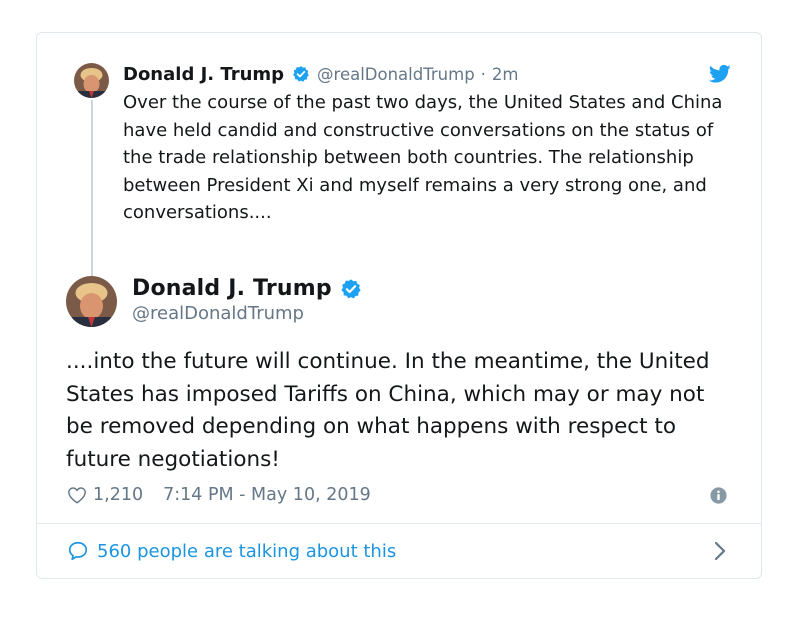 The width and height of the screenshot is (799, 630). Describe the element at coordinates (203, 74) in the screenshot. I see `parent-author-name: Donald J. Trump` at that location.